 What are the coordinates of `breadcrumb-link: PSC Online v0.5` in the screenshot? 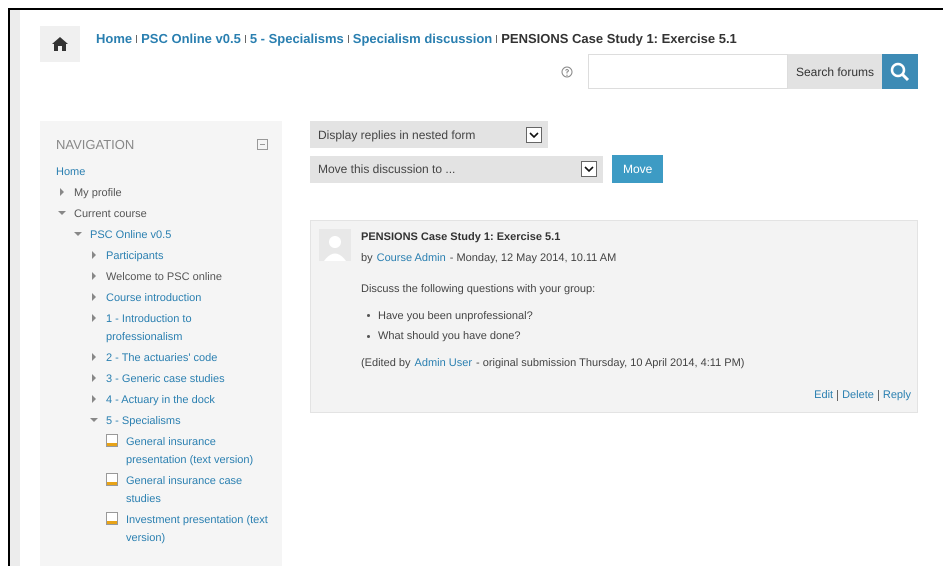 It's located at (191, 38).